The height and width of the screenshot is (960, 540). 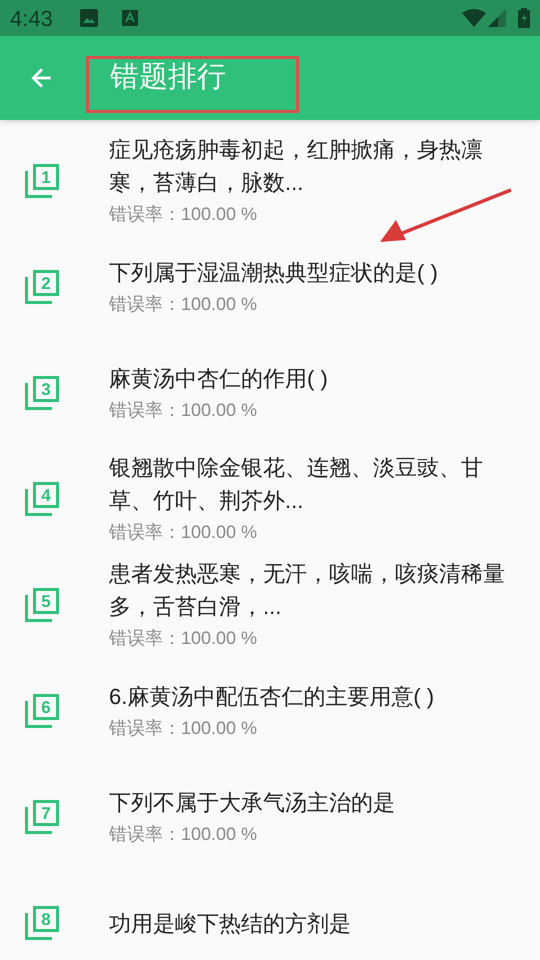 I want to click on question-item: 5 患者发热恶寒，无汗，咳喘，咳痰清稀量多，舌苔白滑，... 错误率：100.00 %, so click(x=270, y=605).